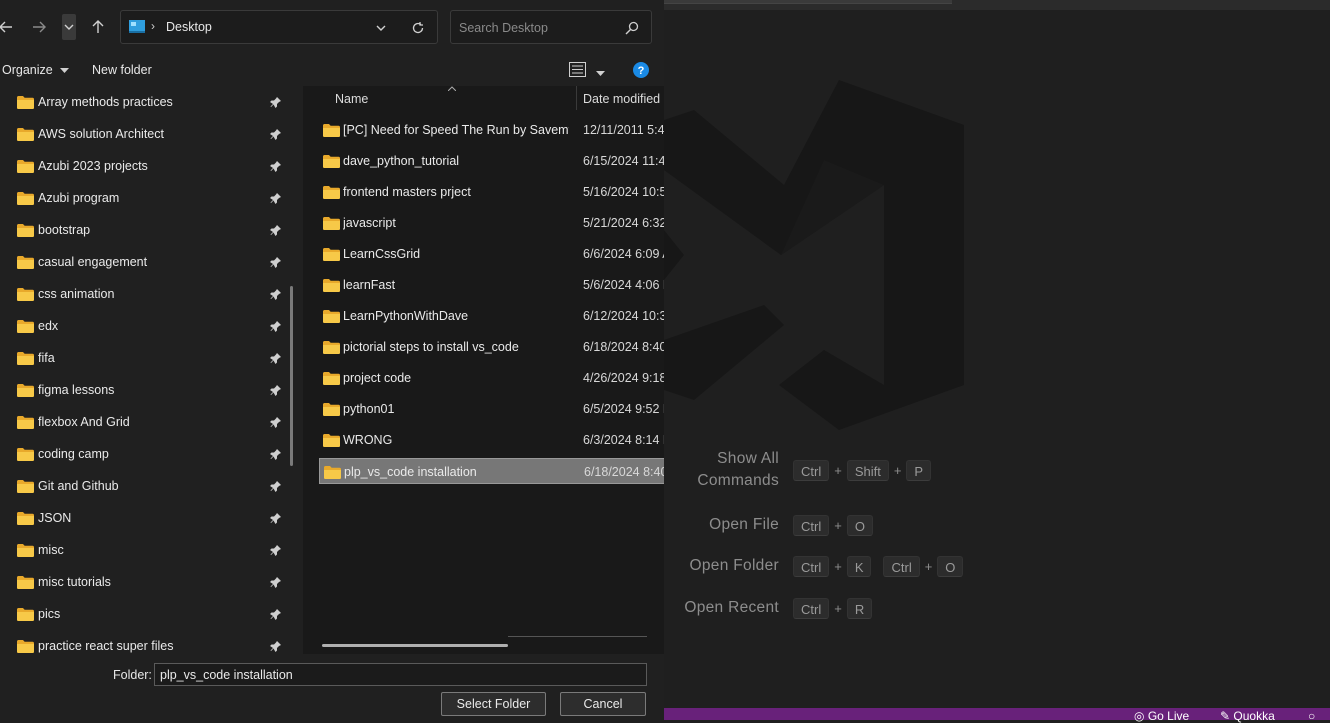  Describe the element at coordinates (93, 166) in the screenshot. I see `sidebar-item-label: Azubi 2023 projects` at that location.